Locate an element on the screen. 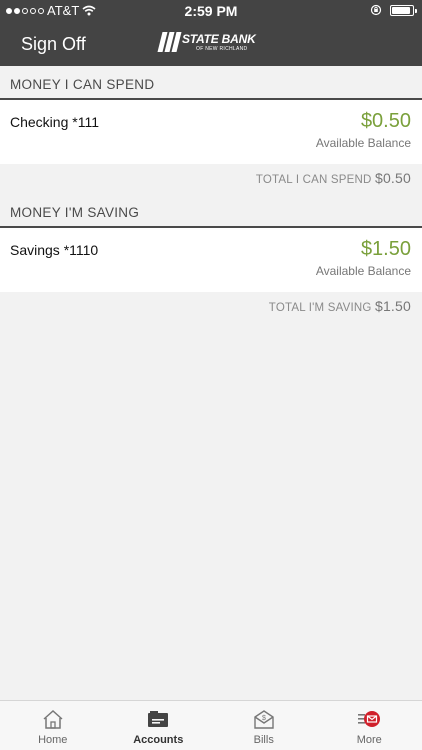  account-name: Checking *111 is located at coordinates (54, 122).